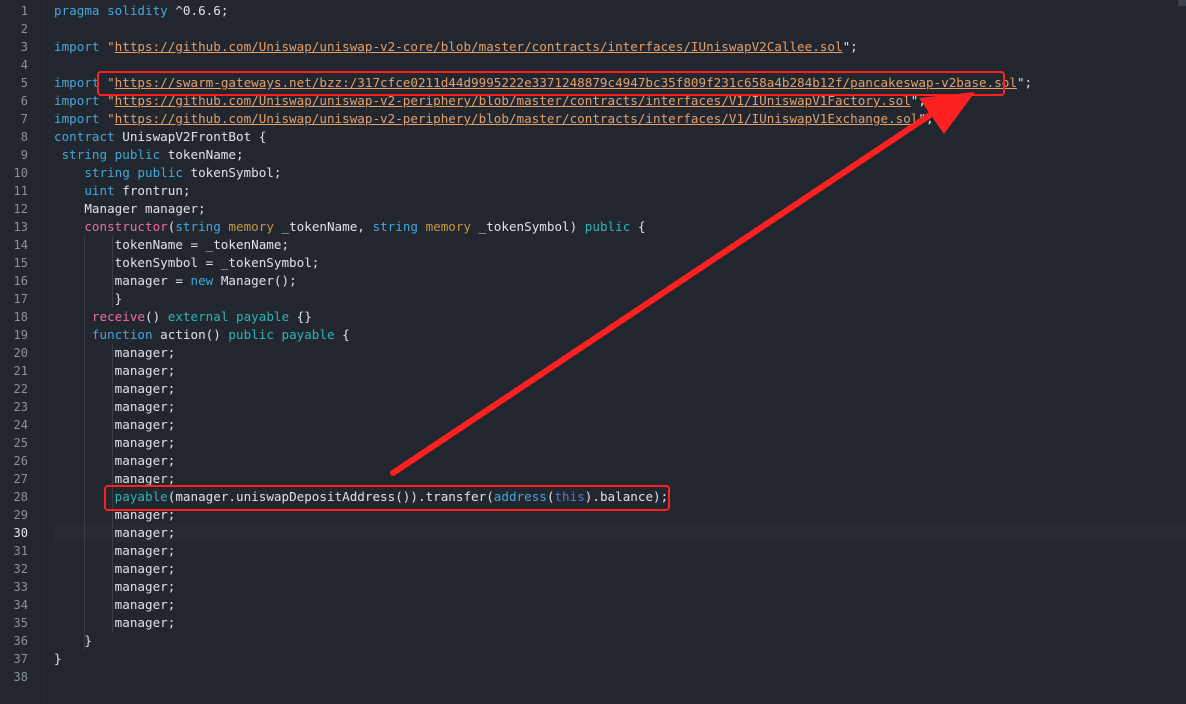 Image resolution: width=1186 pixels, height=704 pixels. I want to click on code-line: 14 tokenName = _tokenName;, so click(594, 245).